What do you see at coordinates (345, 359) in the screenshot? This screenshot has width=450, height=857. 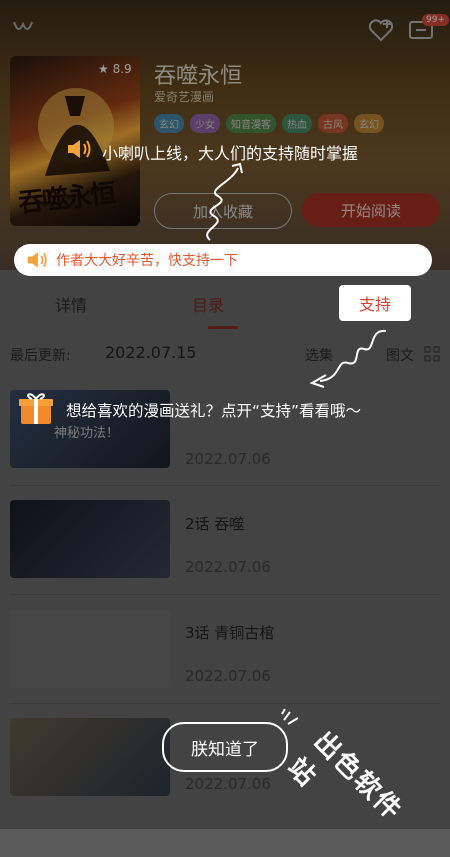 I see `curly-arrow-down-icon` at bounding box center [345, 359].